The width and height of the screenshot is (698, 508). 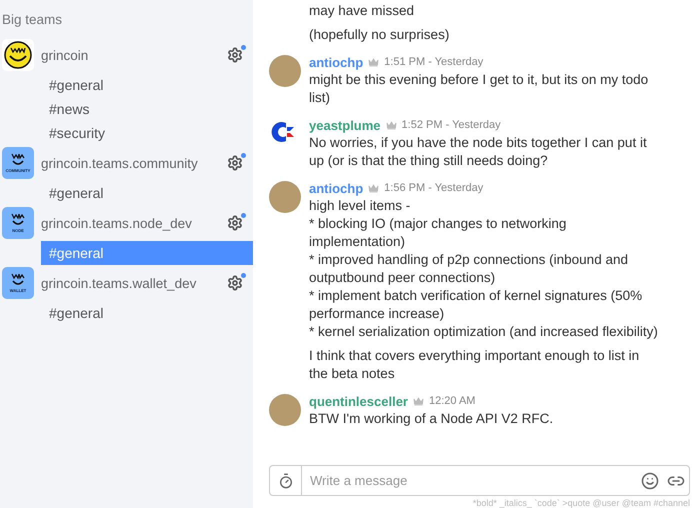 I want to click on team-name: grincoin.teams.node_dev, so click(x=134, y=223).